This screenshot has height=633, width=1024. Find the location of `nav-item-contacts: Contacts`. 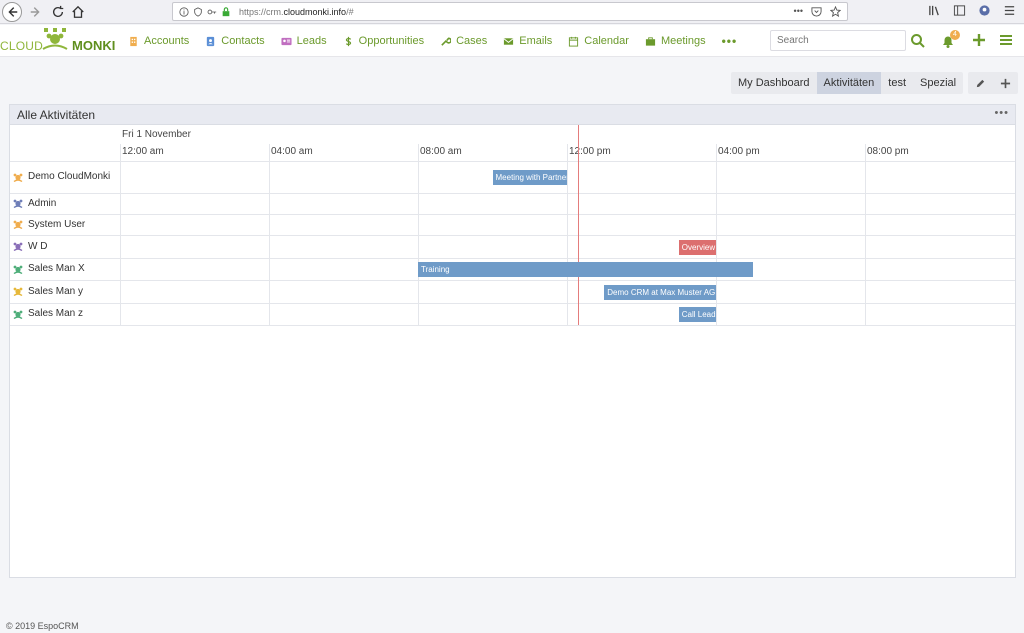

nav-item-contacts: Contacts is located at coordinates (235, 41).